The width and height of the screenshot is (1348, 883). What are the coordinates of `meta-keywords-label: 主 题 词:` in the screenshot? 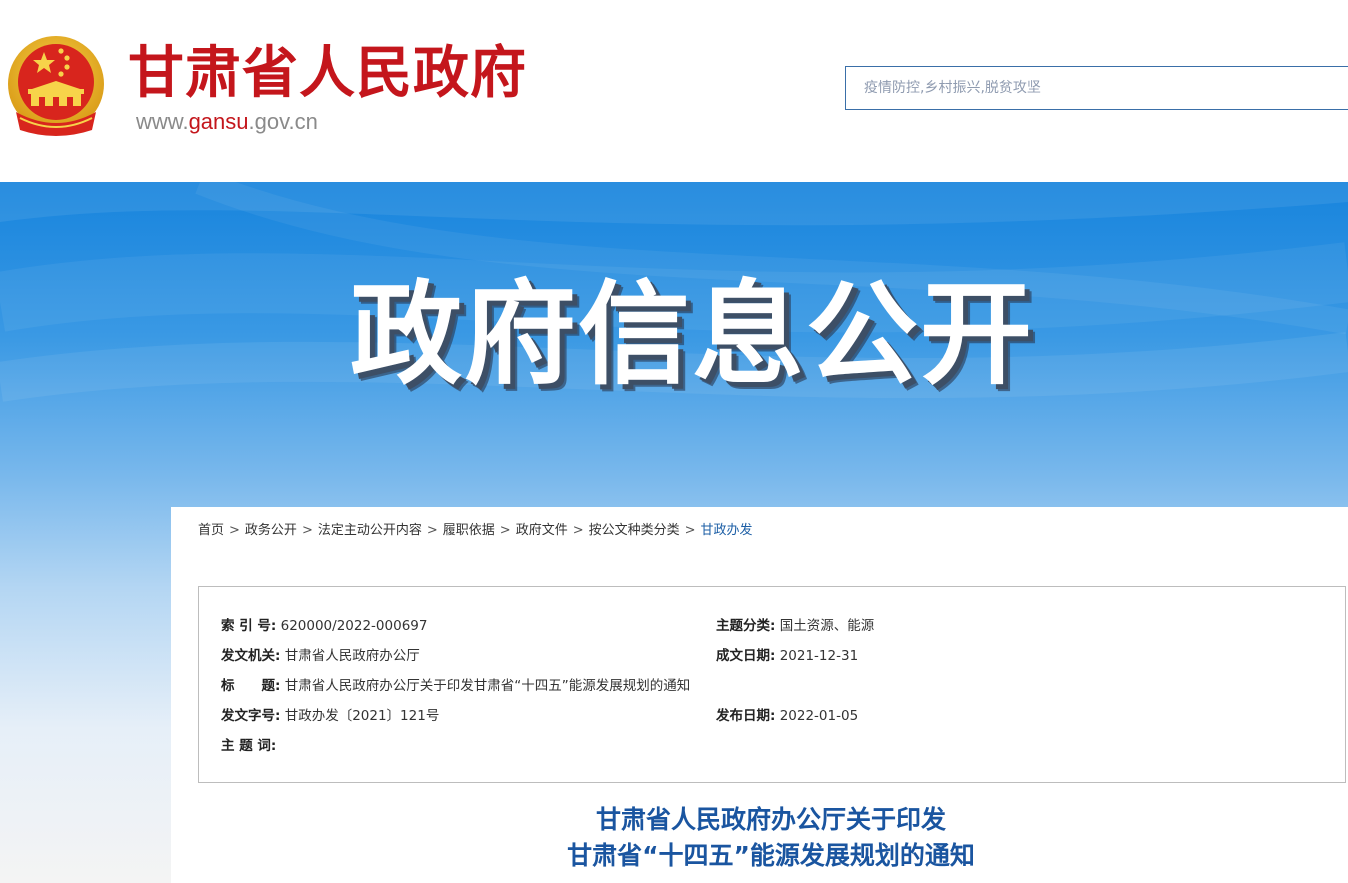 It's located at (249, 746).